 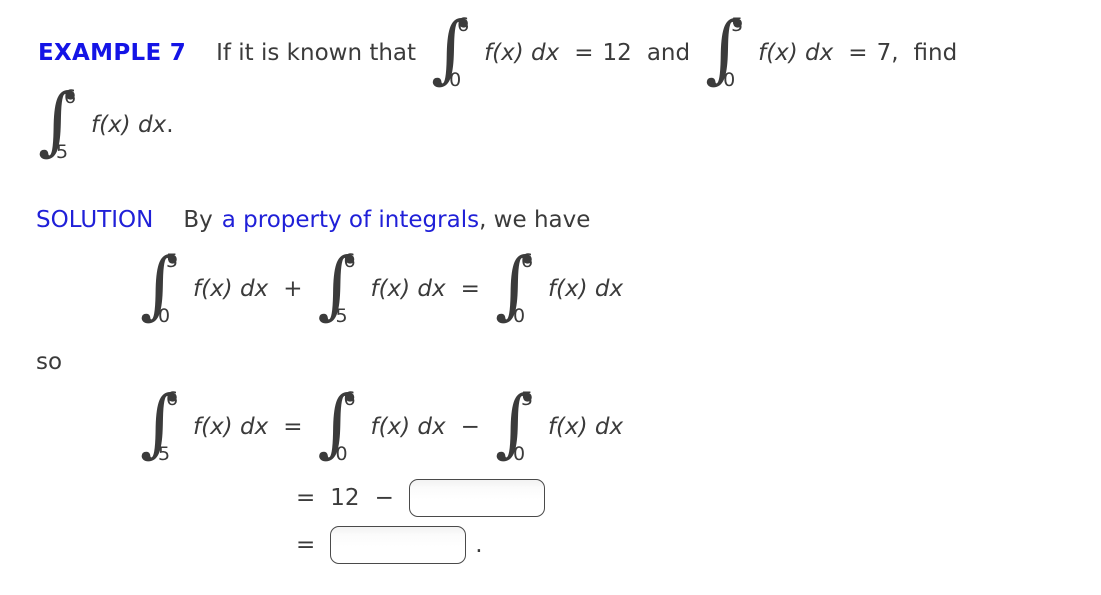 I want to click on example-label: EXAMPLE 7, so click(x=112, y=53).